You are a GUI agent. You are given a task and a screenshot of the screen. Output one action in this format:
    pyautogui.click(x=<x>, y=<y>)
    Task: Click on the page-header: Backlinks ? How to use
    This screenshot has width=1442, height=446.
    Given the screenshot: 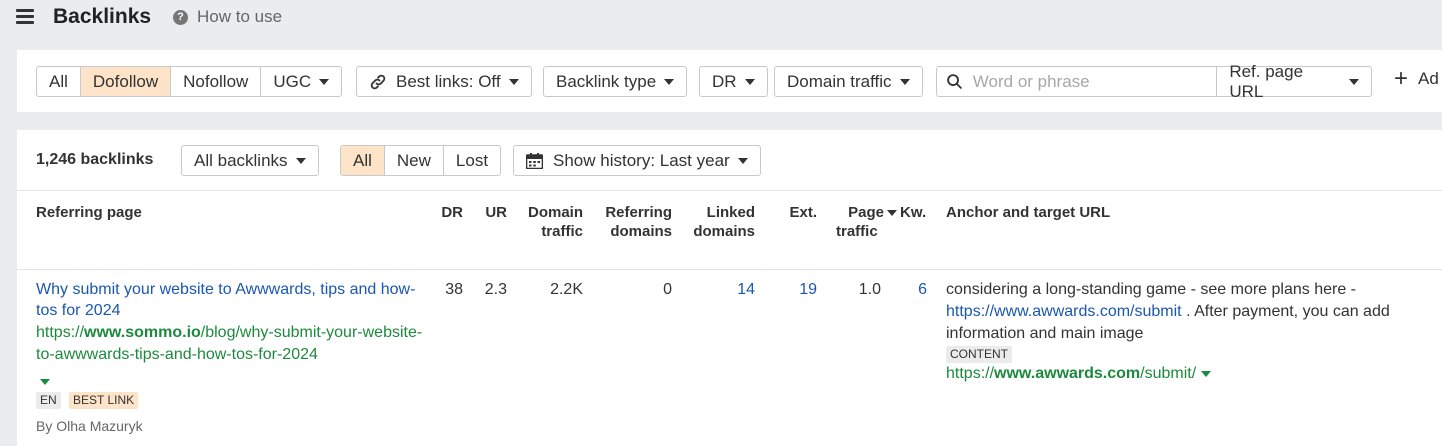 What is the action you would take?
    pyautogui.click(x=721, y=18)
    